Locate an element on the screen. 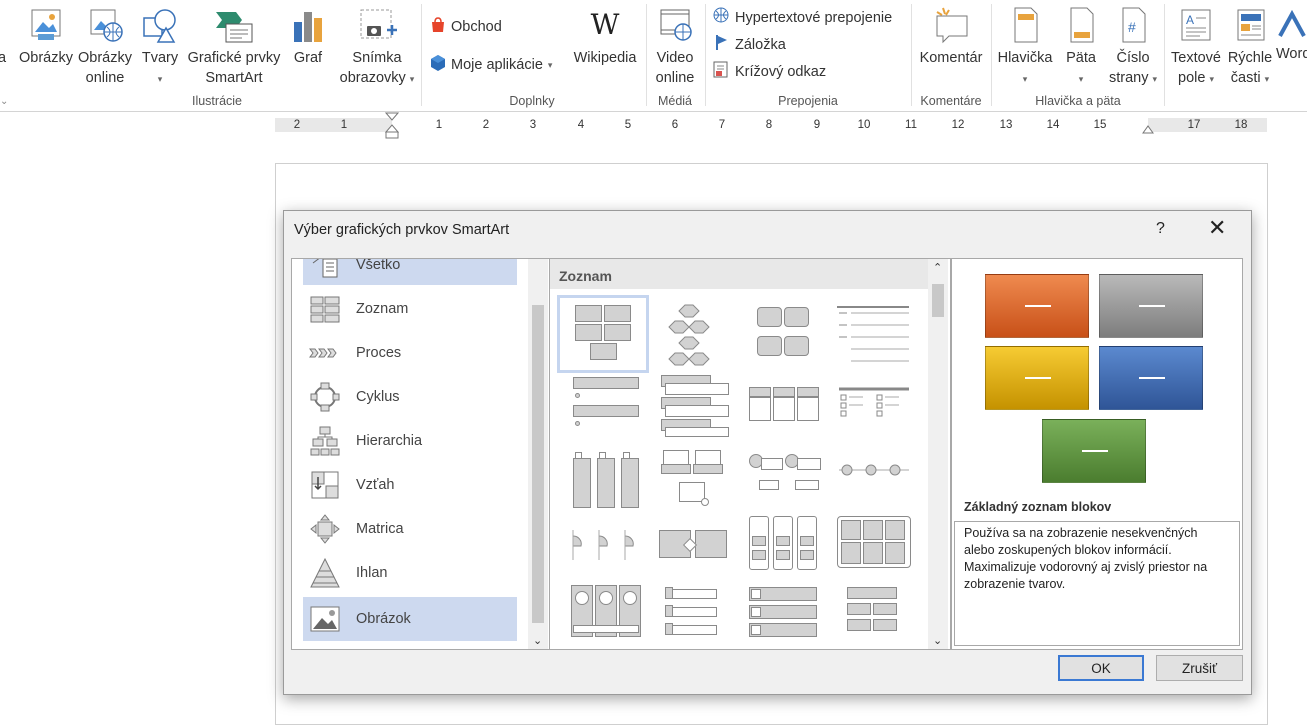 The image size is (1307, 725). screenshot-button: Snímka obrazovky ▾ is located at coordinates (377, 47).